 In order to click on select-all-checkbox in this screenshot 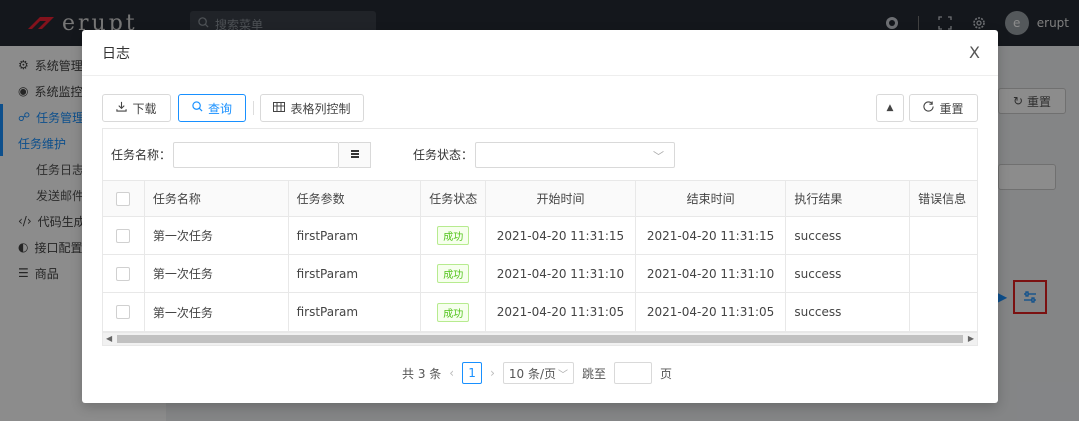, I will do `click(123, 198)`.